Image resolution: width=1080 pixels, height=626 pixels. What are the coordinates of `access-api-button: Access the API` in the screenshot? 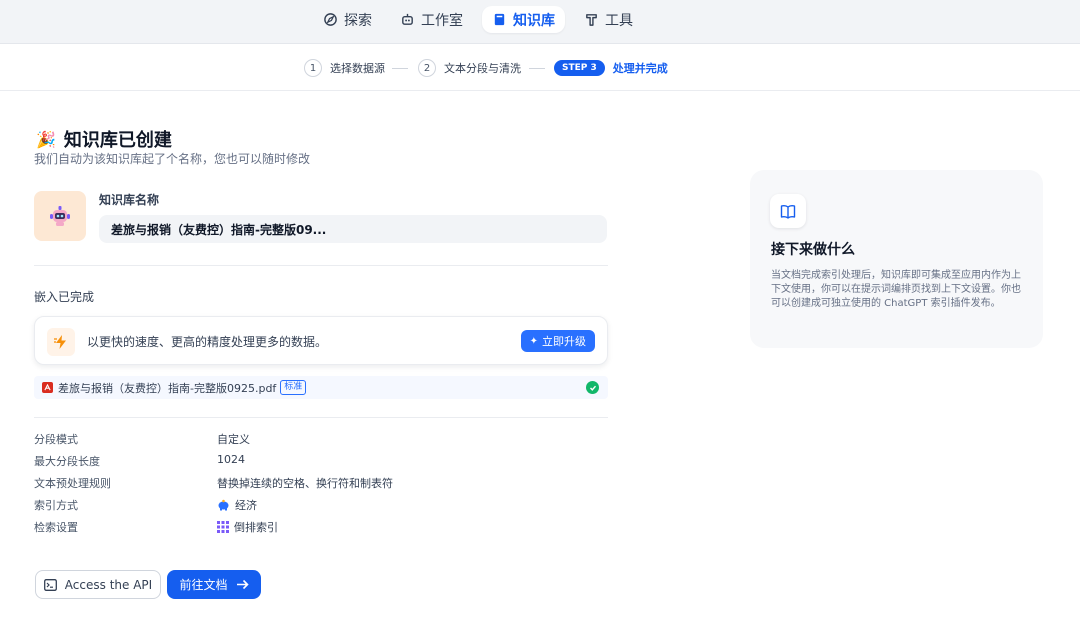 It's located at (98, 584).